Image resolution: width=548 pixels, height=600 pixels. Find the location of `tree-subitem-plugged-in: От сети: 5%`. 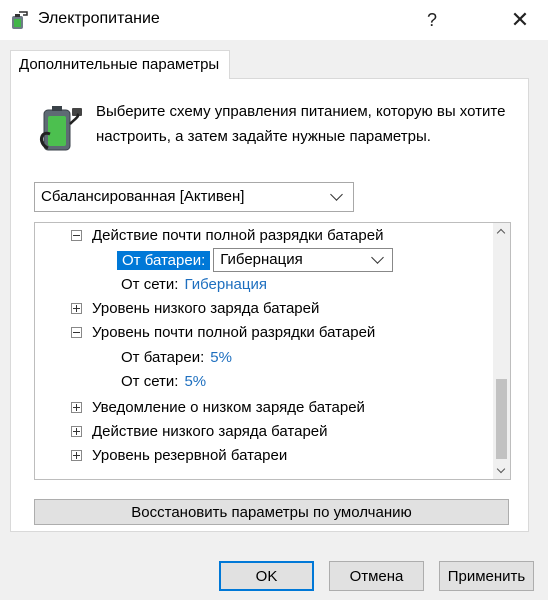

tree-subitem-plugged-in: От сети: 5% is located at coordinates (163, 381).